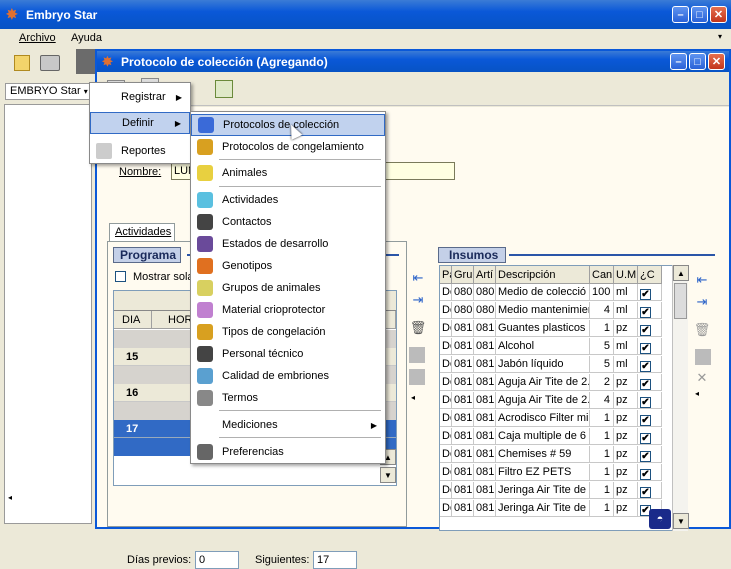 The width and height of the screenshot is (731, 569). I want to click on table-cell: Acrodisco Filter mili, so click(543, 418).